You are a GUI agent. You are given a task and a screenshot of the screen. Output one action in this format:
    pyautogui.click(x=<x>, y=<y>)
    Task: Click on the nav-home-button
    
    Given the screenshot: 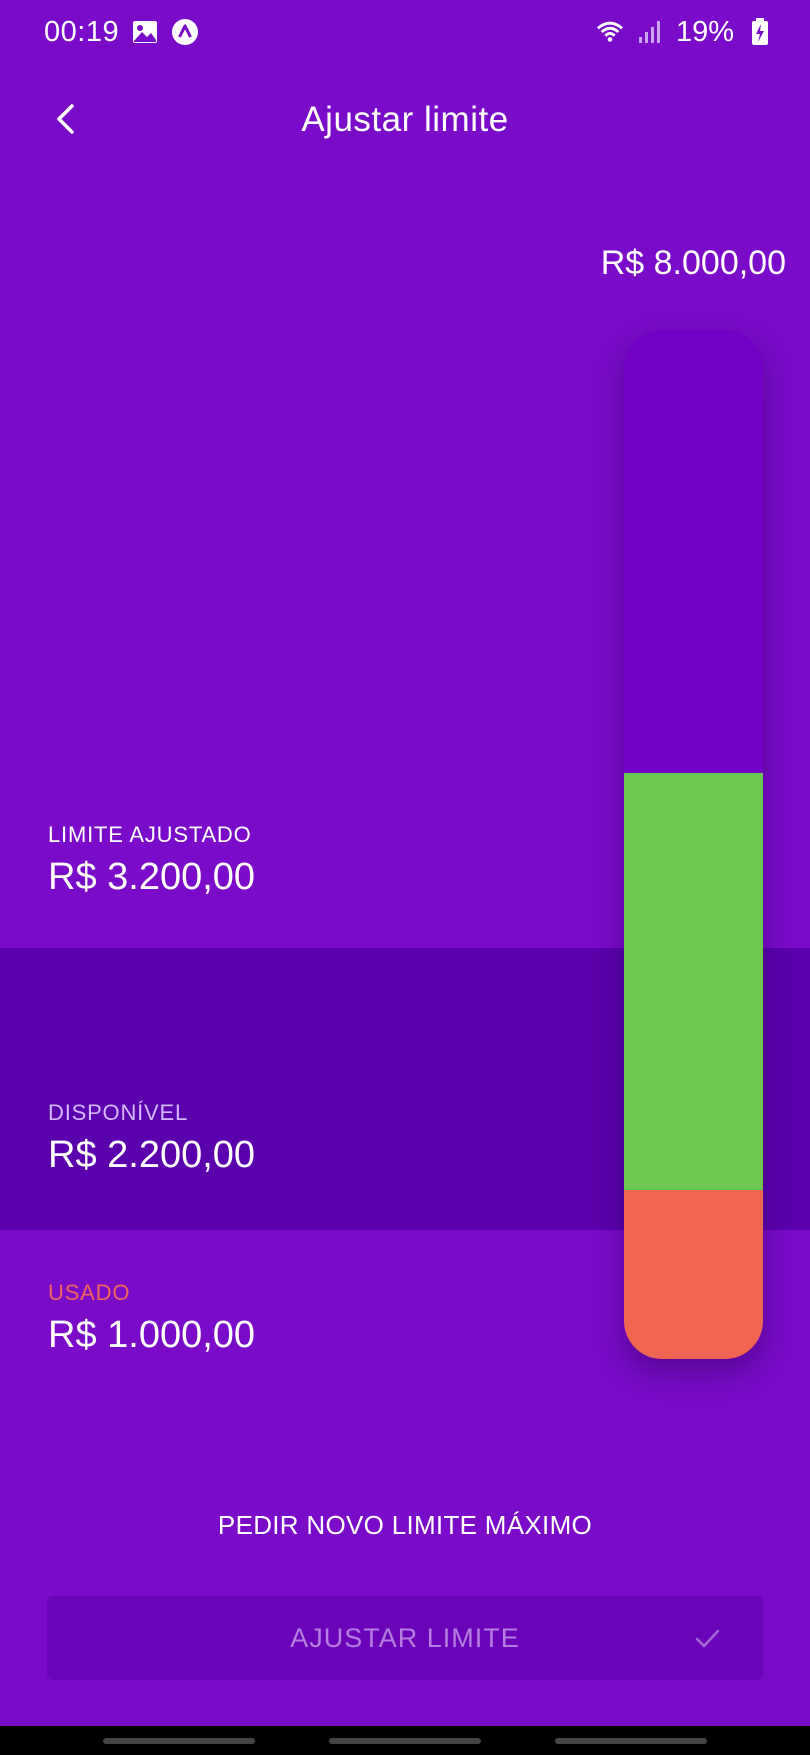 What is the action you would take?
    pyautogui.click(x=405, y=1740)
    